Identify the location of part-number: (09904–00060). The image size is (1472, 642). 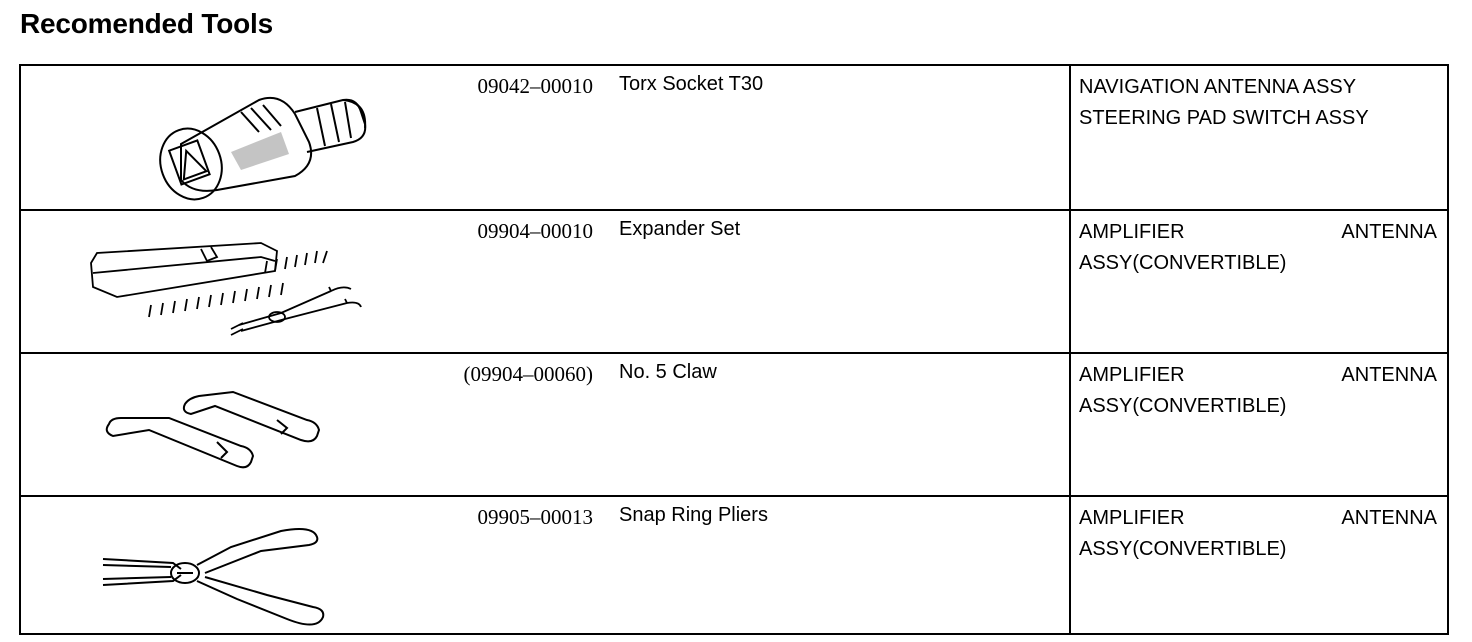
(528, 374).